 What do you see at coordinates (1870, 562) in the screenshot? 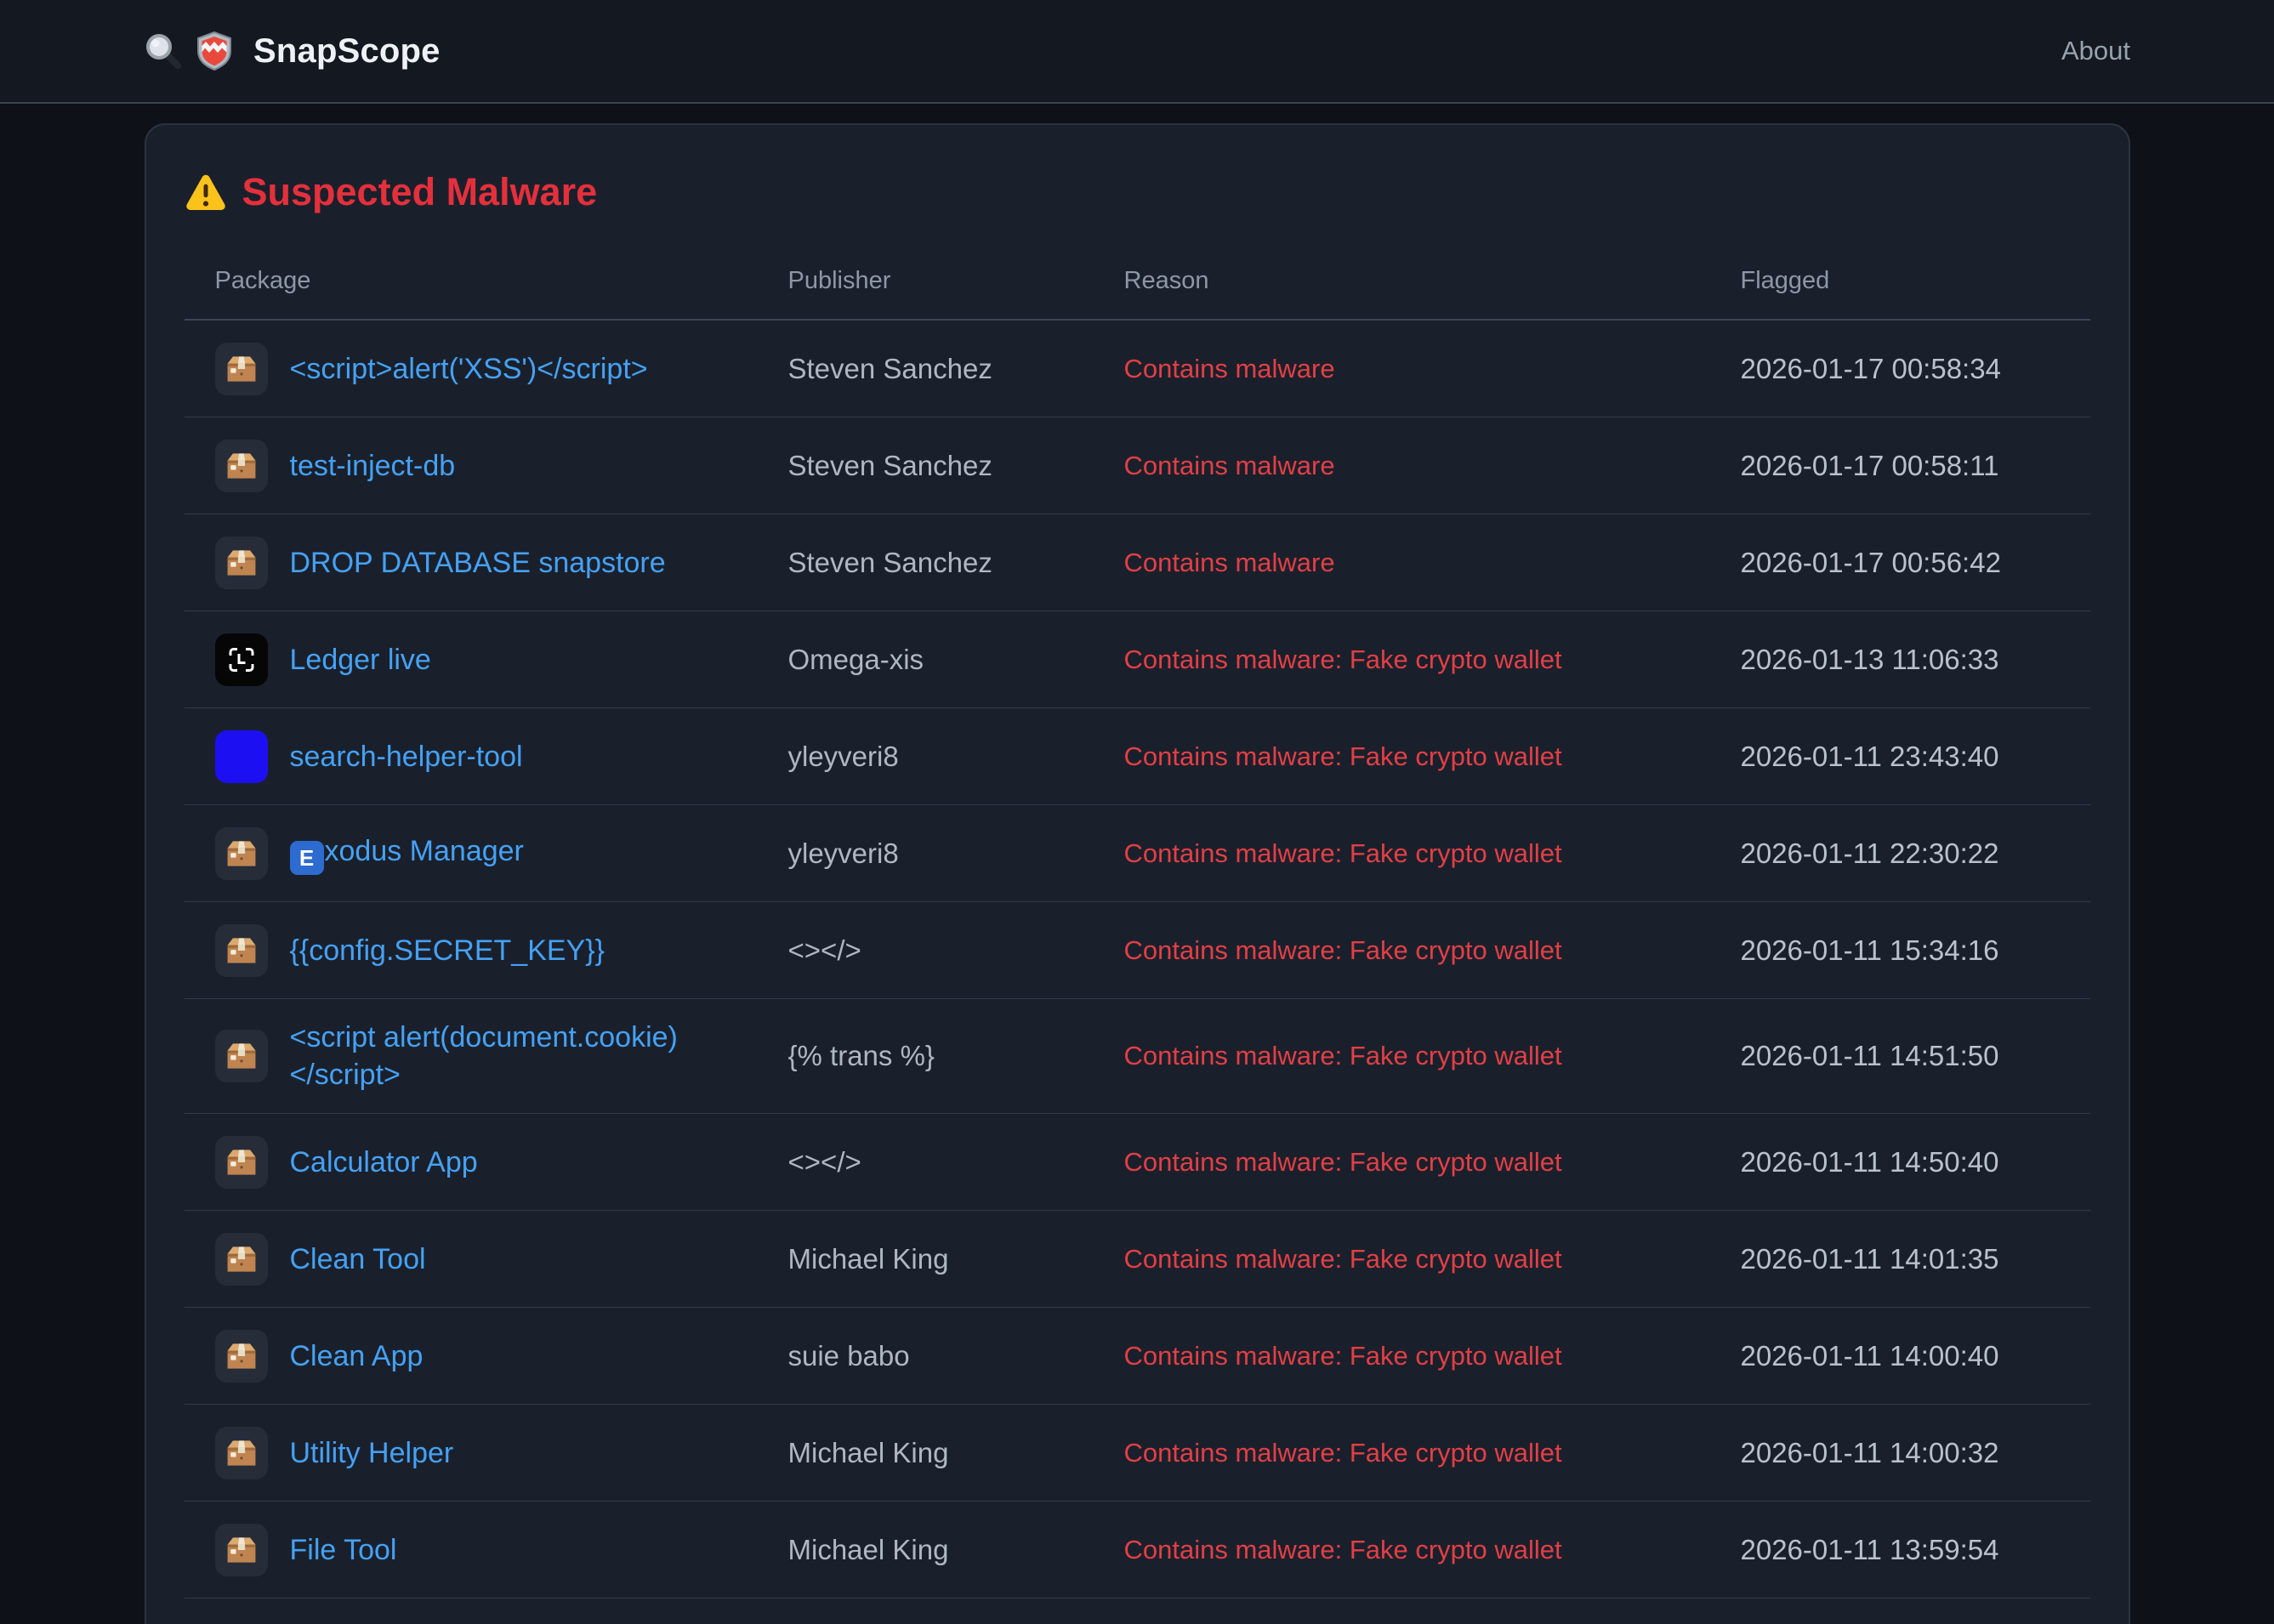
I see `flagged-cell: 2026-01-17 00:56:42` at bounding box center [1870, 562].